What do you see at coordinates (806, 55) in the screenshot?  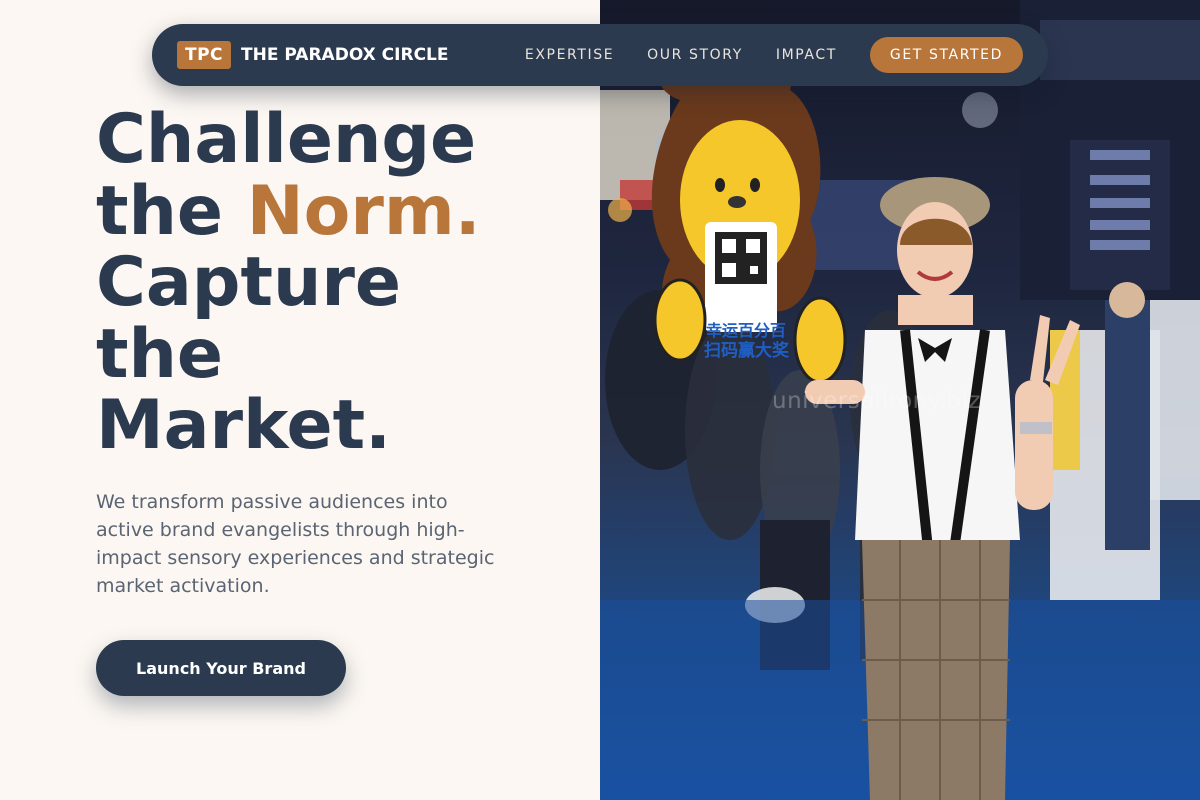 I see `nav-link-impact: IMPACT` at bounding box center [806, 55].